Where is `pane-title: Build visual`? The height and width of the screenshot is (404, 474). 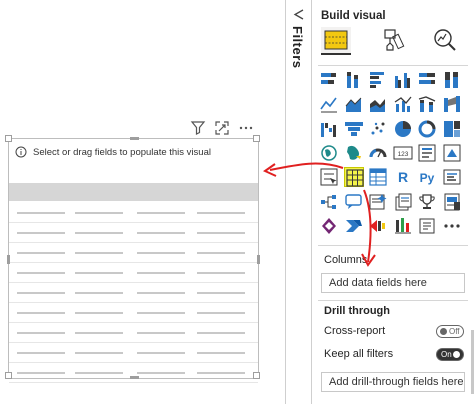 pane-title: Build visual is located at coordinates (353, 16).